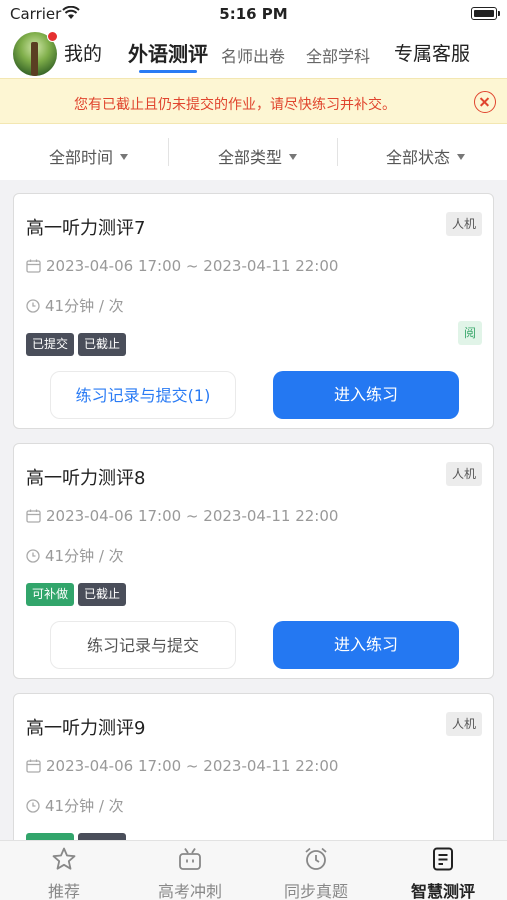 This screenshot has height=900, width=507. I want to click on top-nav: 我的 外语测评 名师出卷 全部学科 专属客服, so click(253, 53).